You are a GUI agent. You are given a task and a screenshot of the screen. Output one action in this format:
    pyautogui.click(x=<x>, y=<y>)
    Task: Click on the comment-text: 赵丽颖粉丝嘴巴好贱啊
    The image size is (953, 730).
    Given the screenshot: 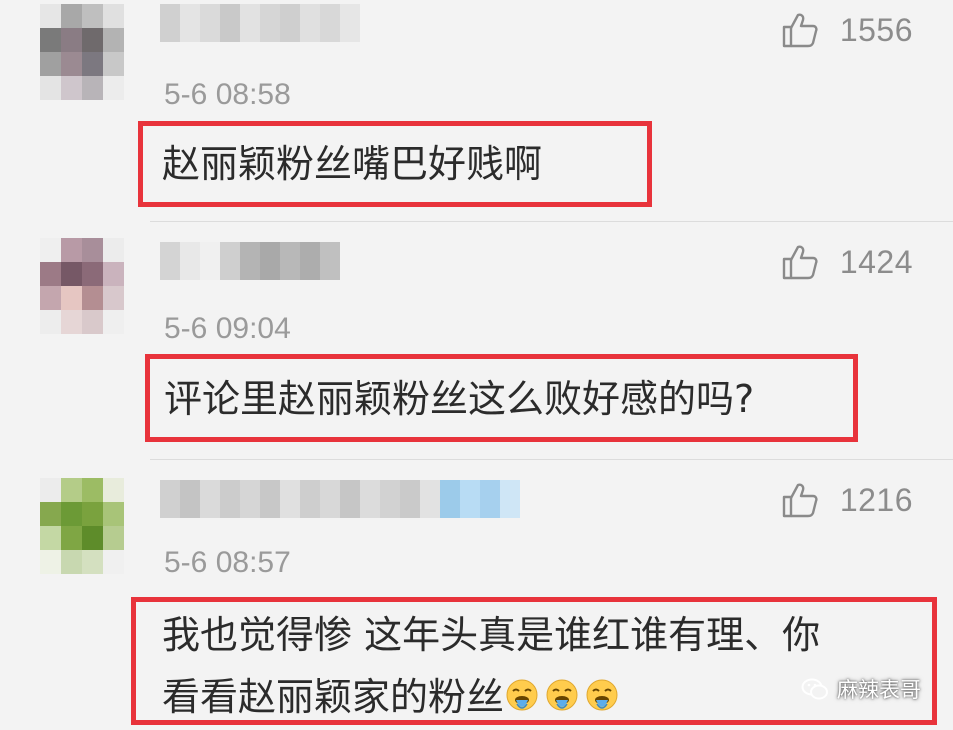 What is the action you would take?
    pyautogui.click(x=352, y=164)
    